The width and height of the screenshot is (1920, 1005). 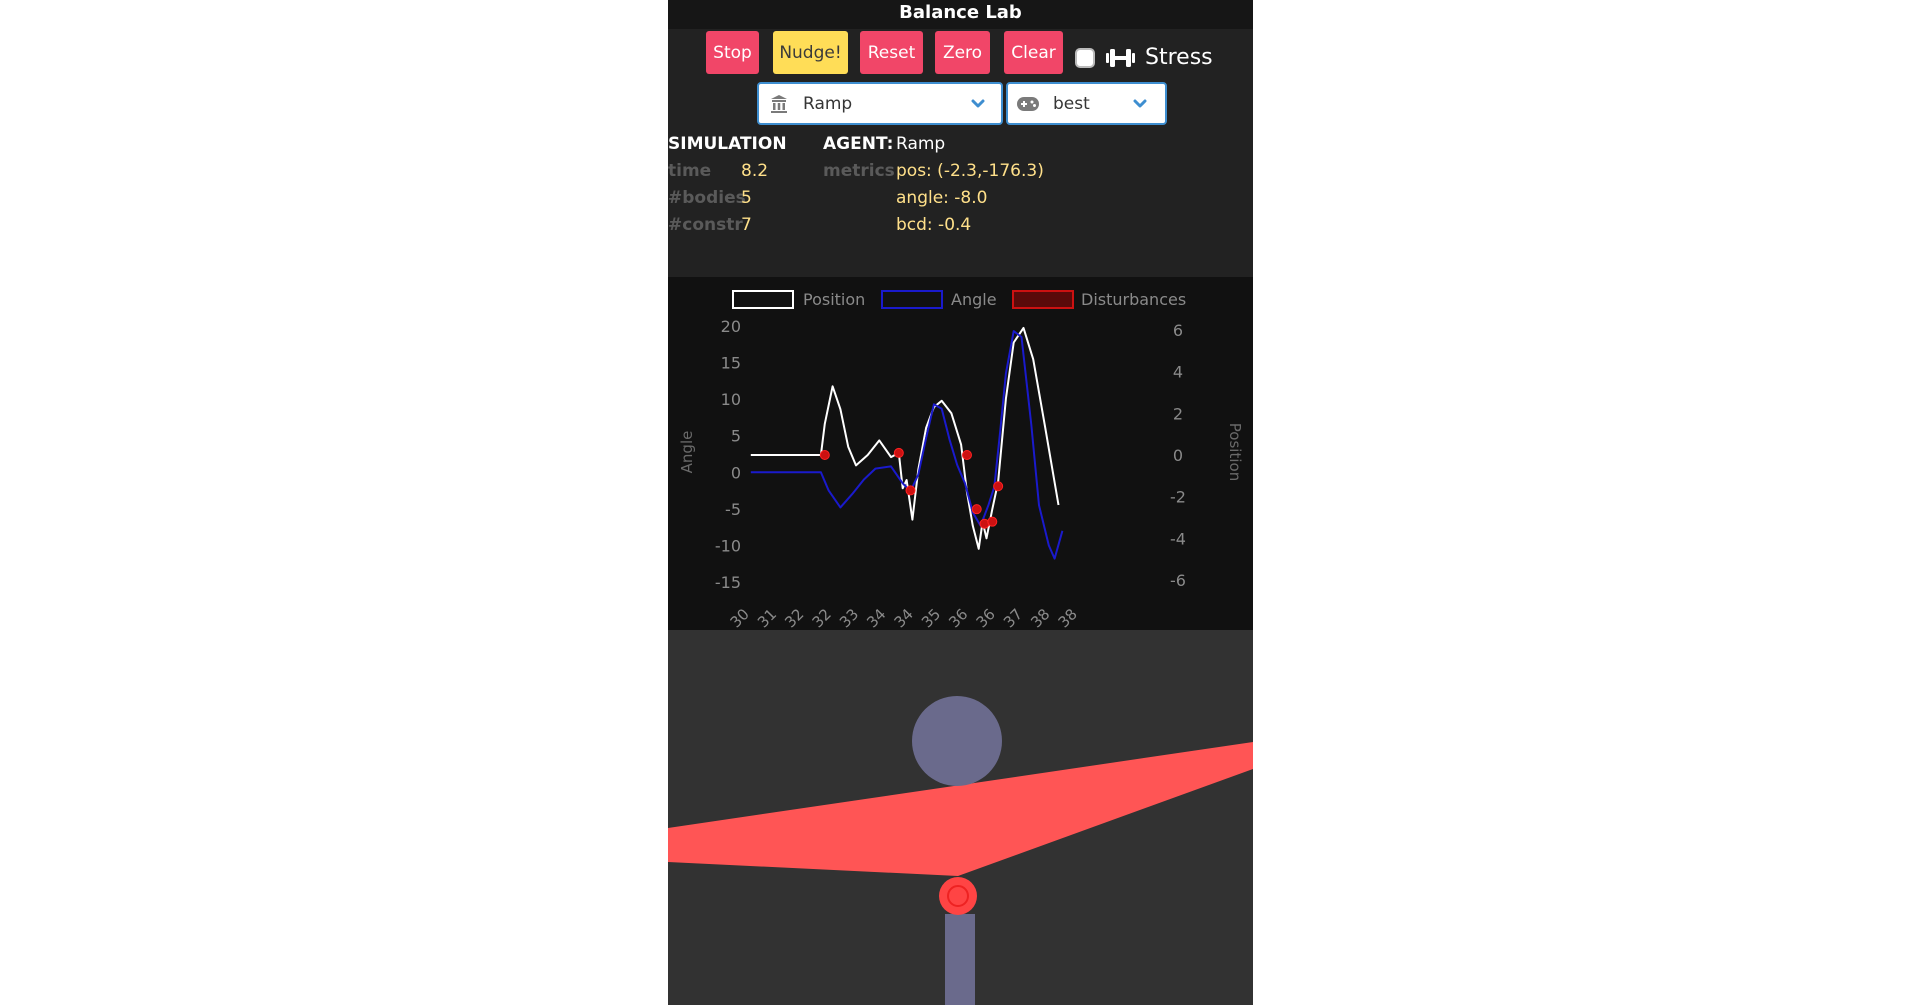 I want to click on agent-select: best, so click(x=1086, y=103).